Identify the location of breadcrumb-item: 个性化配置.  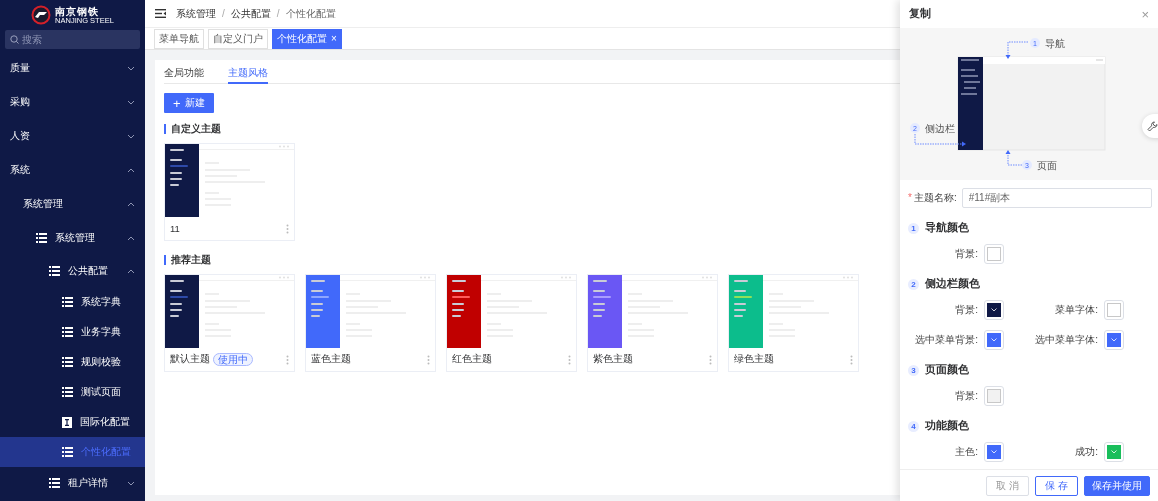
(310, 13).